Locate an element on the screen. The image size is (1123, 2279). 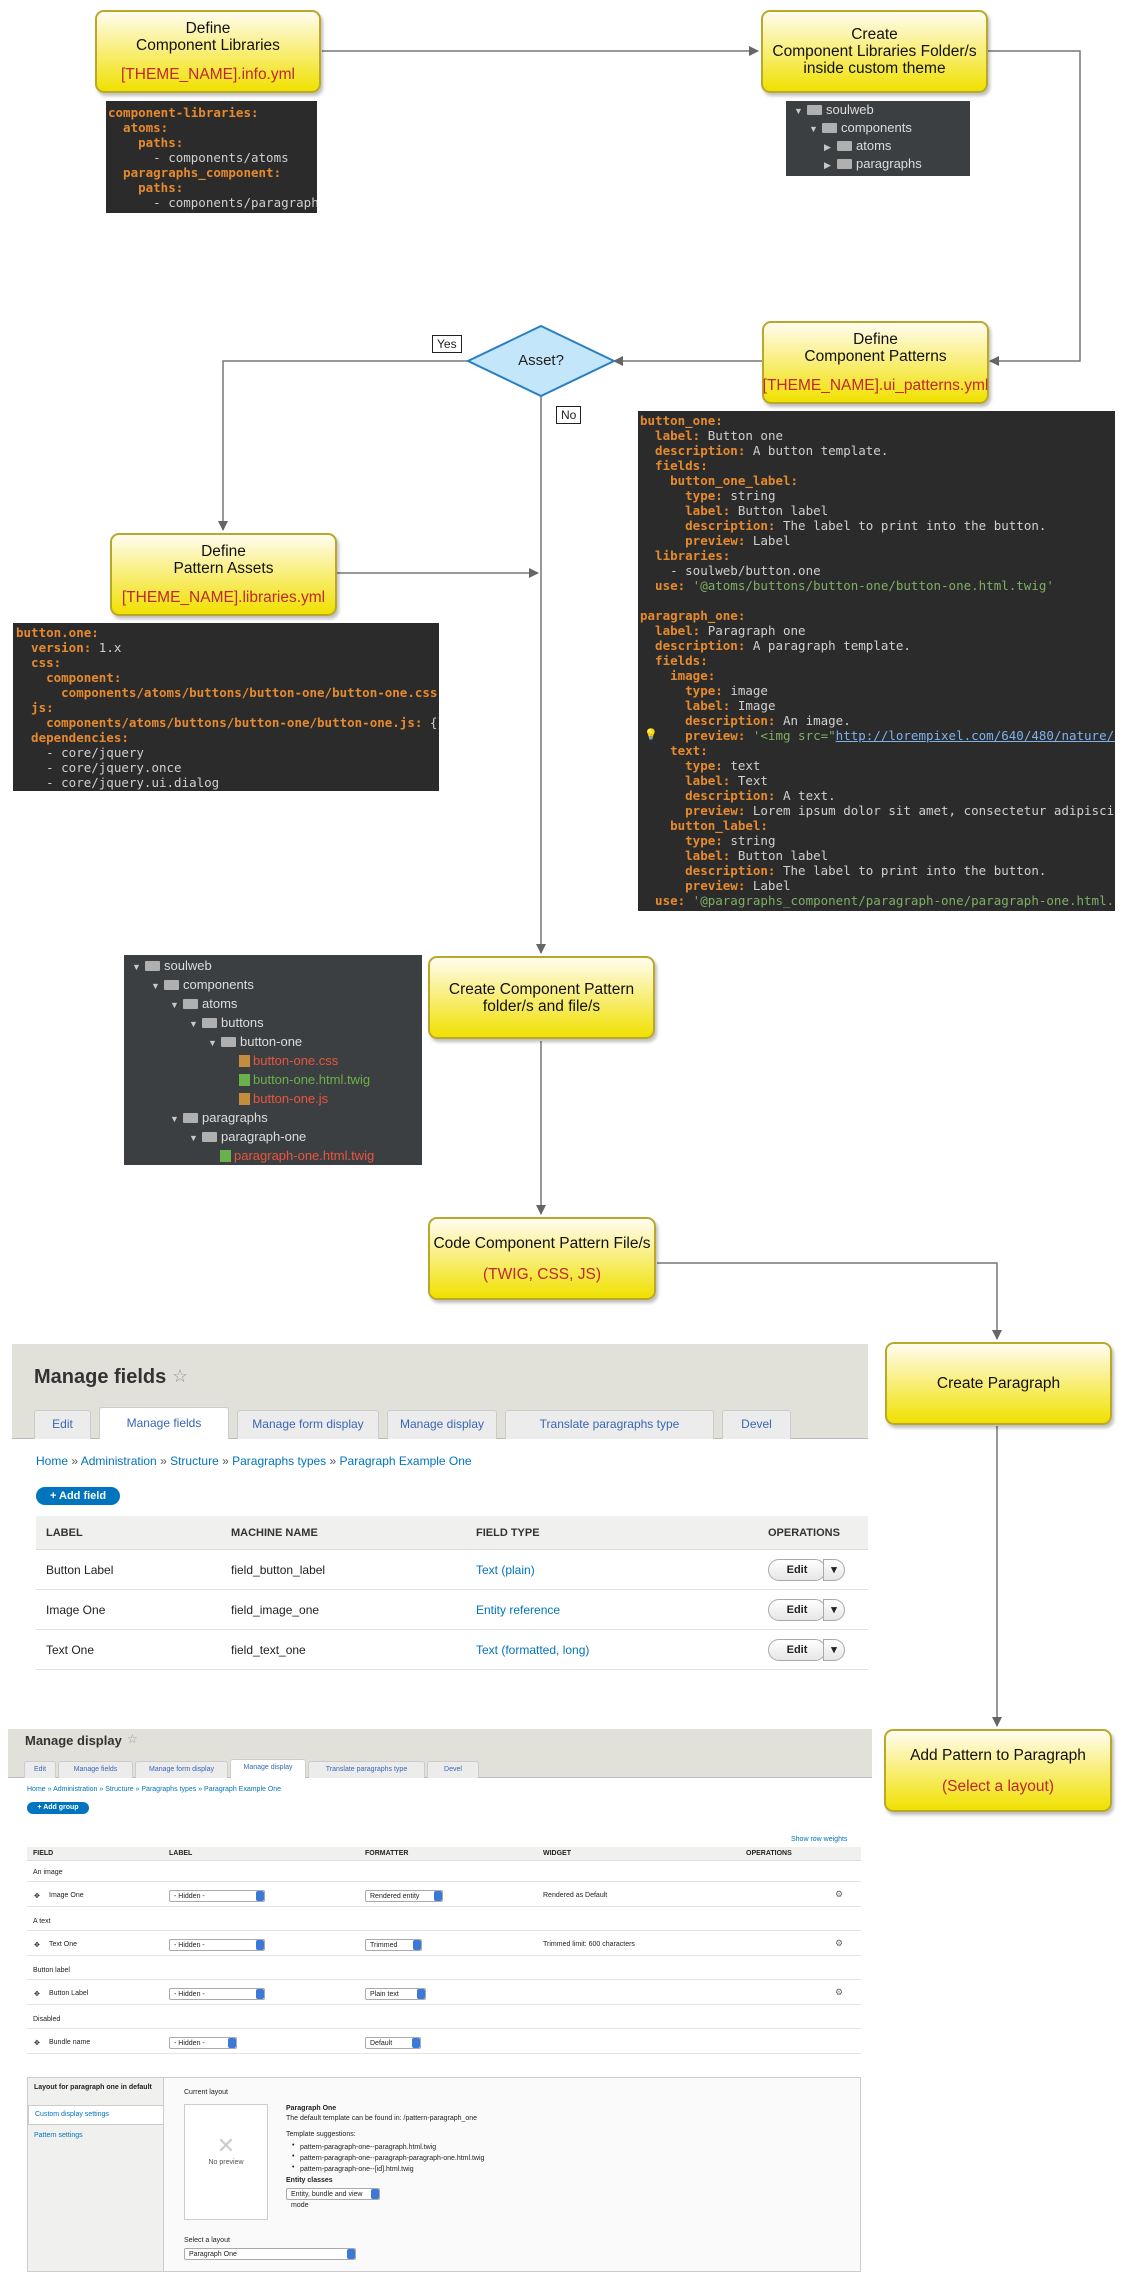
add-group-button: + Add group is located at coordinates (58, 1808).